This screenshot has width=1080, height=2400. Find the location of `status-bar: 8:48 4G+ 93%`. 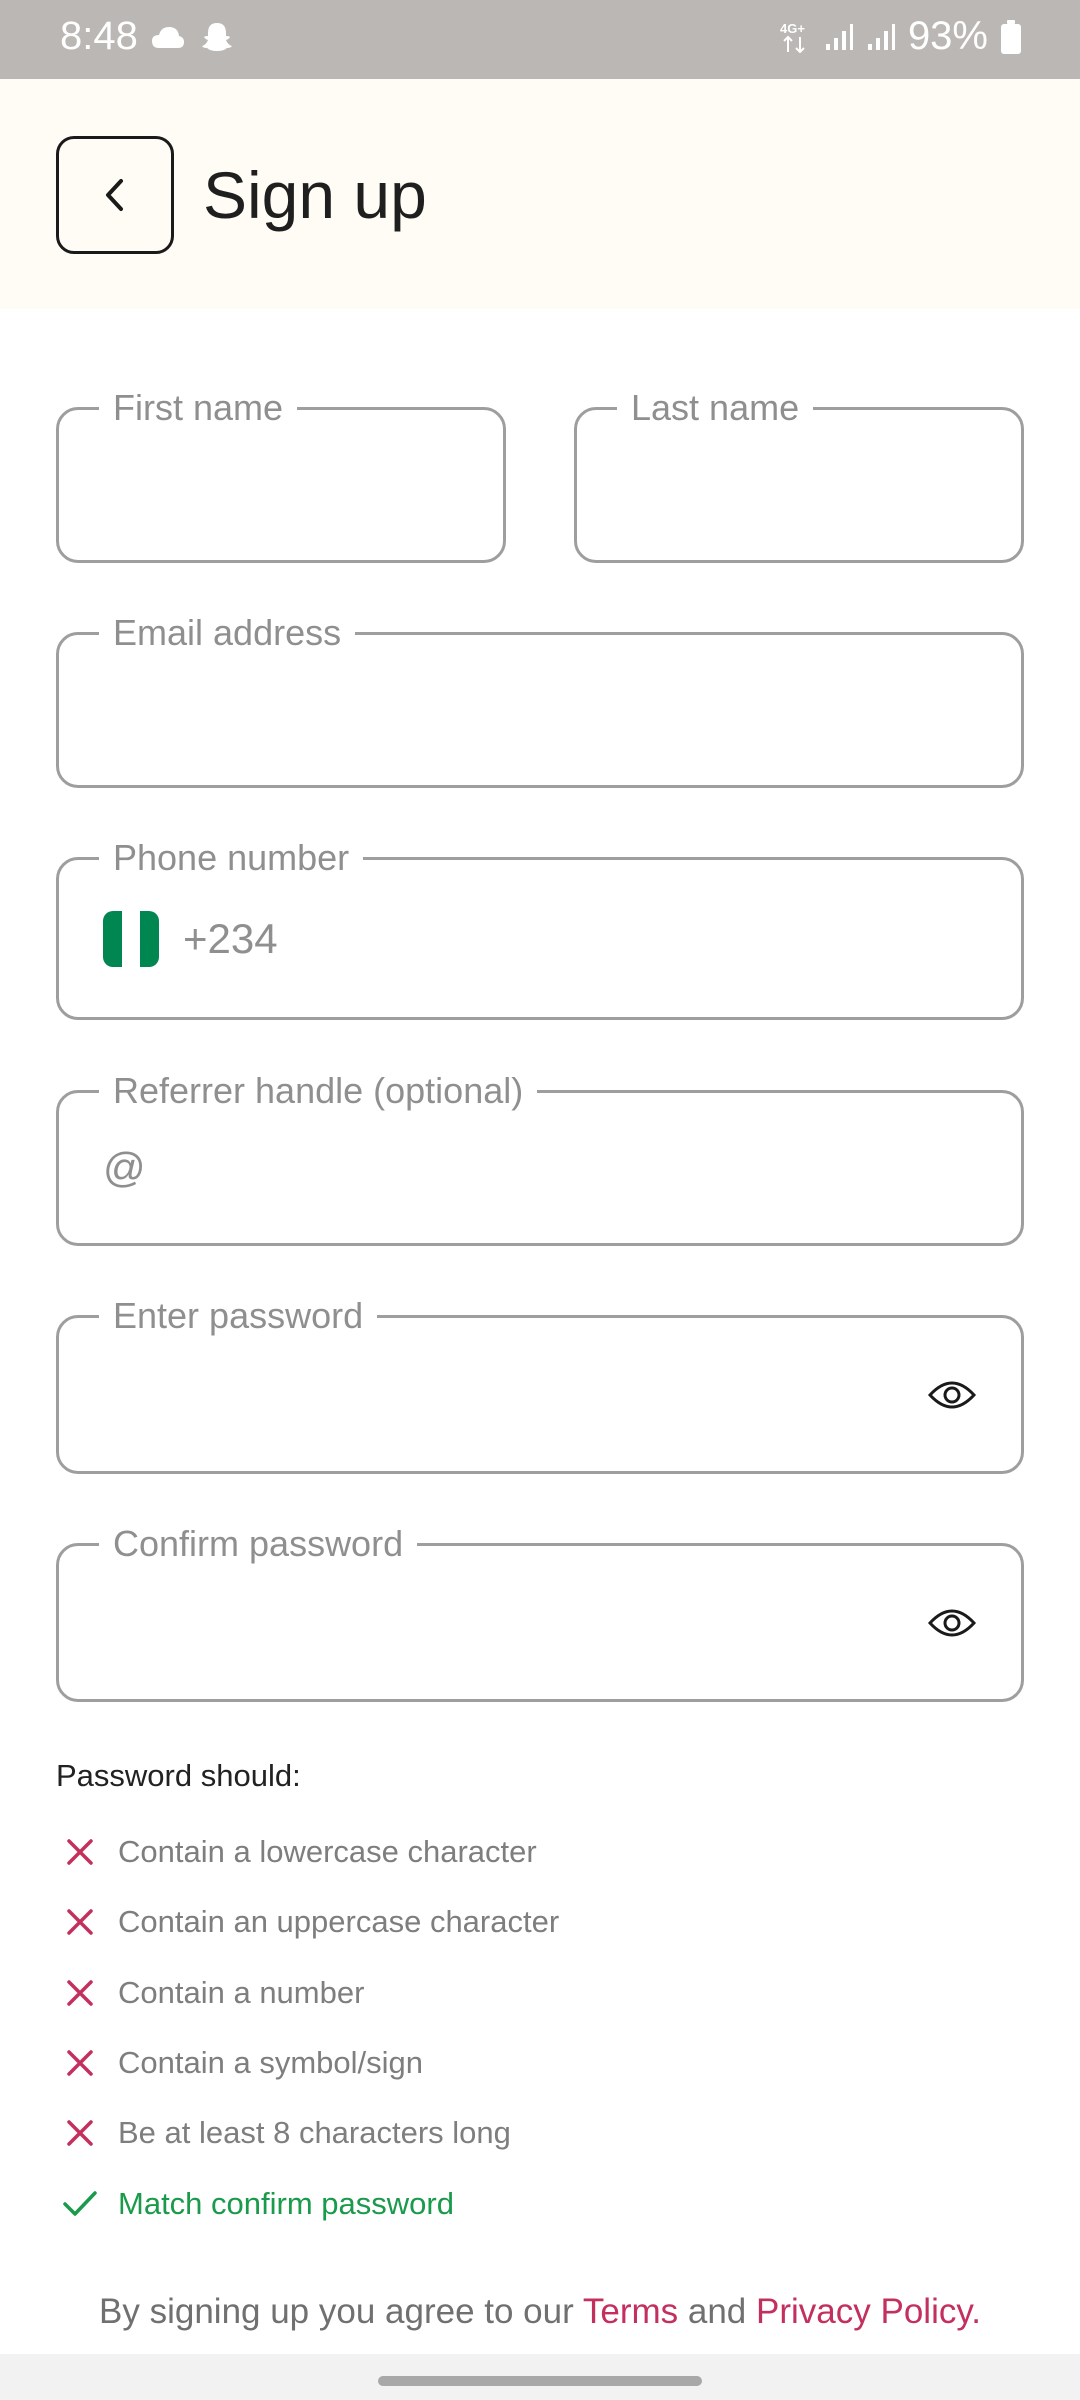

status-bar: 8:48 4G+ 93% is located at coordinates (540, 39).